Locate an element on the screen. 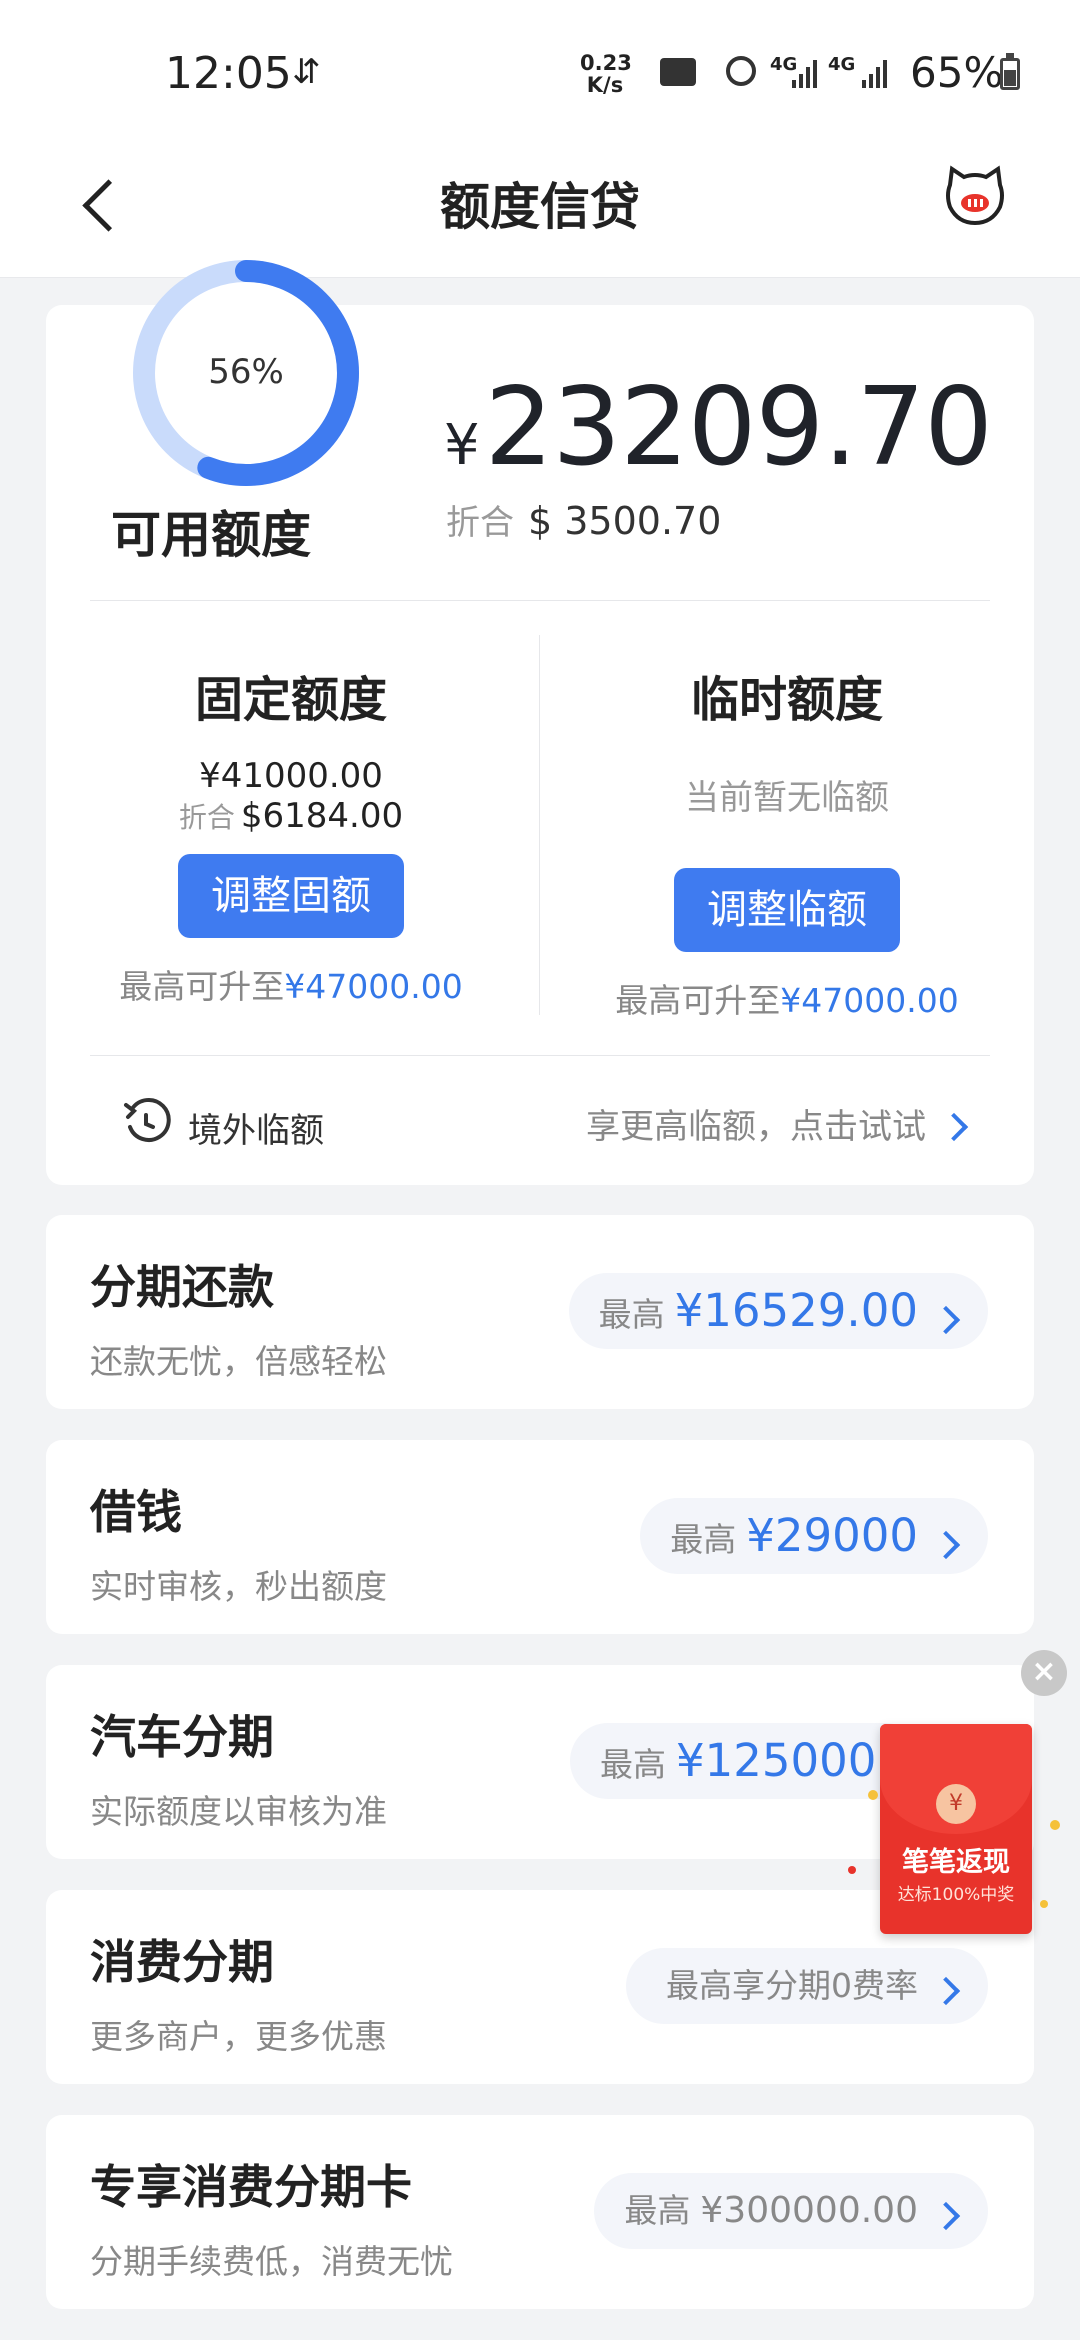  promo-subtitle: 达标100%中奖 is located at coordinates (956, 1895).